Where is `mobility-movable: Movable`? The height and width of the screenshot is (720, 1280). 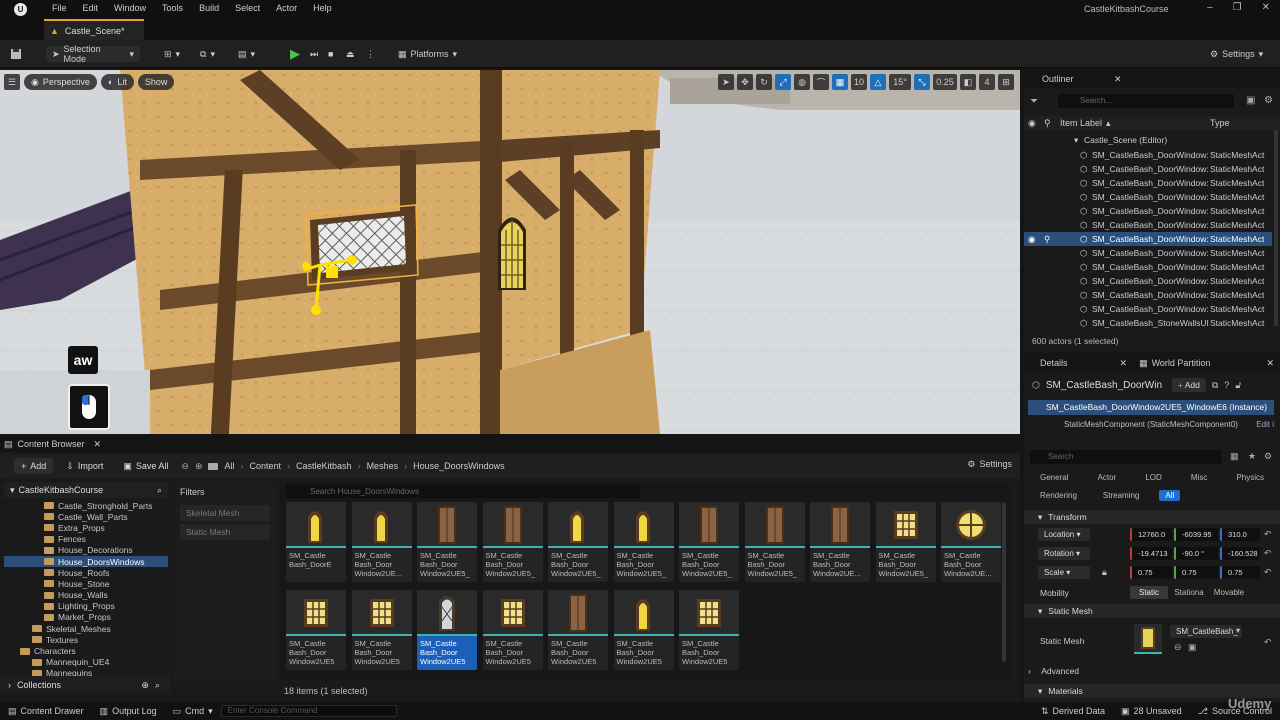
mobility-movable: Movable is located at coordinates (1229, 592).